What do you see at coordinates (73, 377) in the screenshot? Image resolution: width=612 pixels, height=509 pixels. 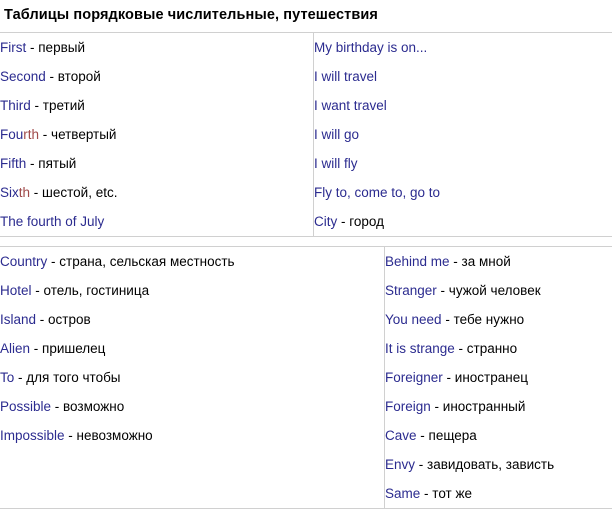 I see `entry-gloss: для того чтобы` at bounding box center [73, 377].